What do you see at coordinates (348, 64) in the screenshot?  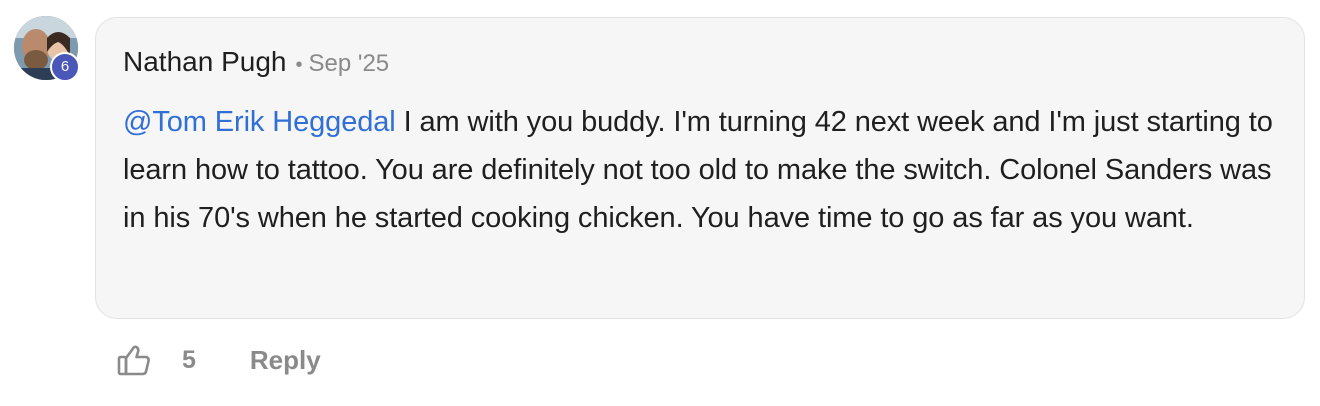 I see `comment-date: Sep '25` at bounding box center [348, 64].